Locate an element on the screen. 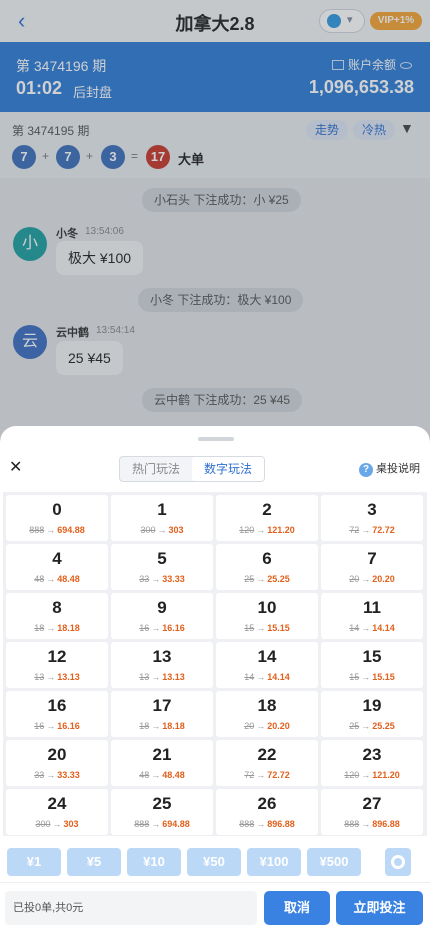 The image size is (430, 932). cell-number: 6 is located at coordinates (267, 558).